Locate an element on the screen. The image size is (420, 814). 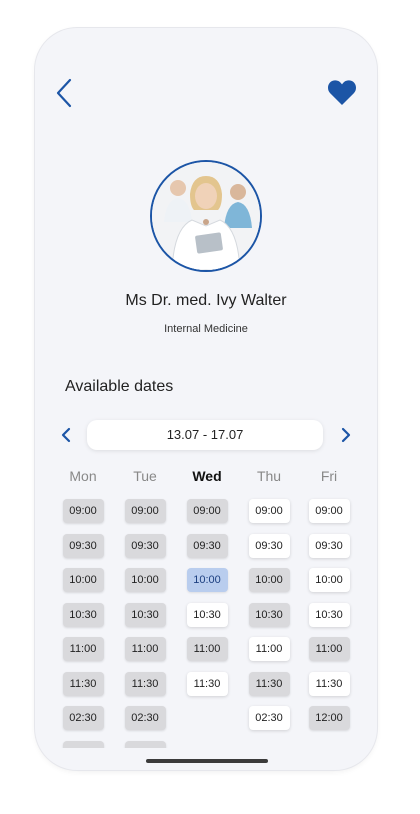
doctor-specialty: Internal Medicine is located at coordinates (206, 329).